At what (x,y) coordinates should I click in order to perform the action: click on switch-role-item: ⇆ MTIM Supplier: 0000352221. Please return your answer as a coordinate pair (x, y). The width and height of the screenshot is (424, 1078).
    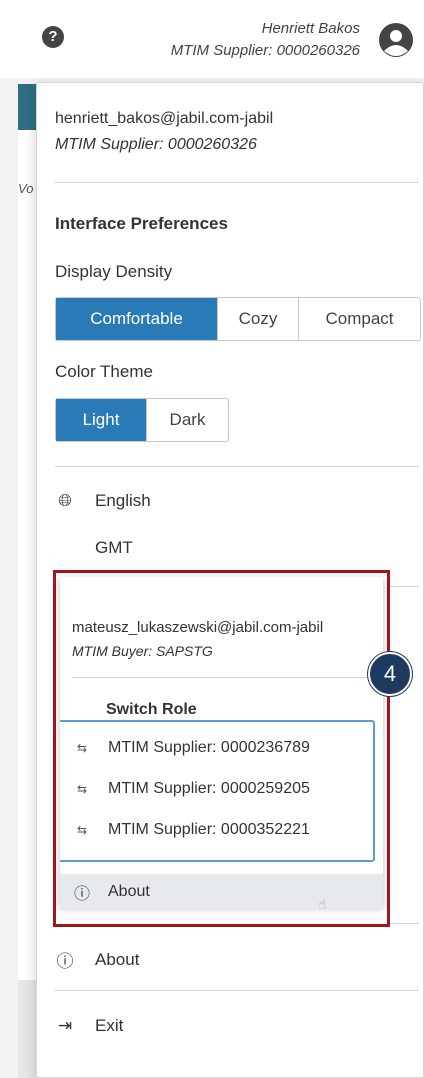
    Looking at the image, I should click on (191, 830).